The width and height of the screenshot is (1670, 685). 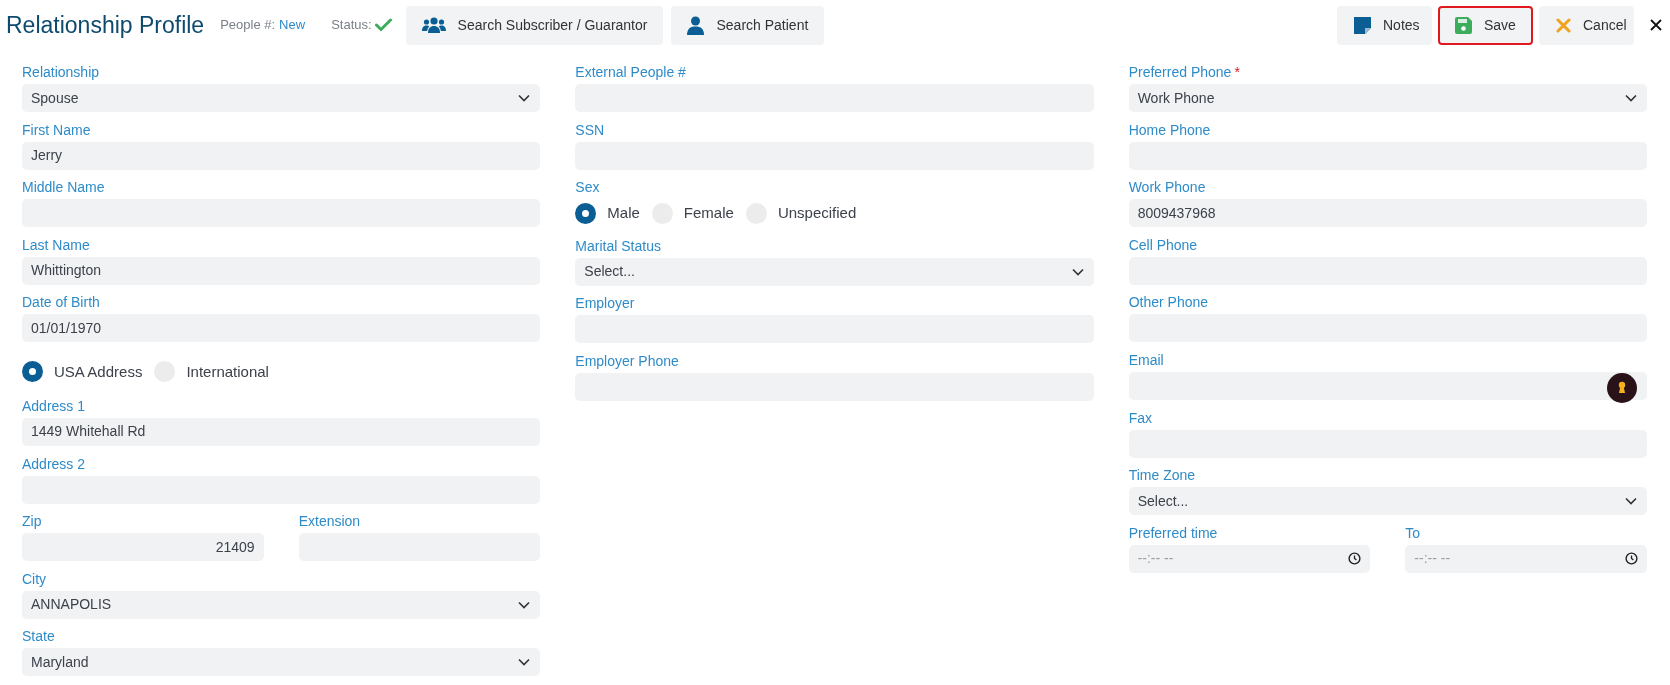 I want to click on action-button: Search Subscriber / Guarantor, so click(x=534, y=25).